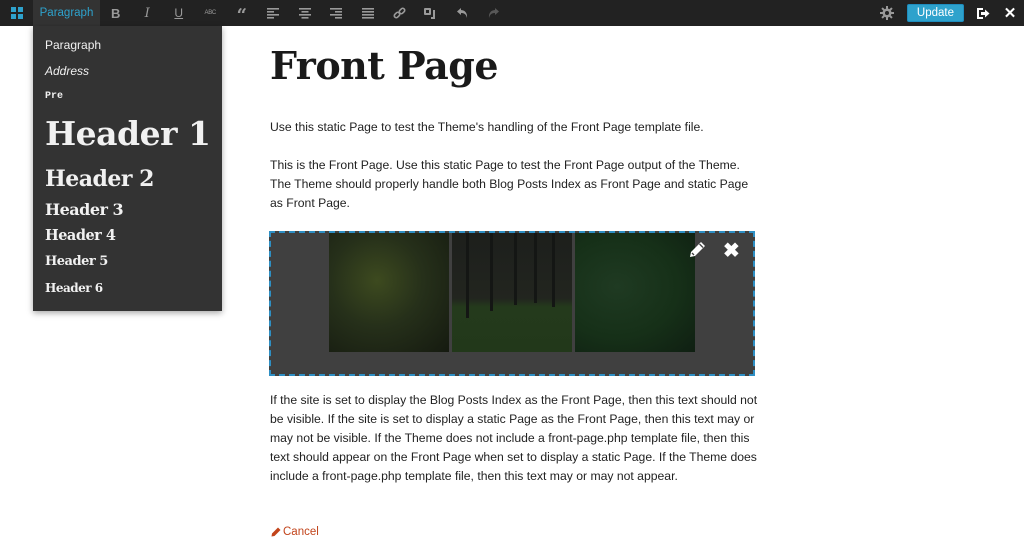 Image resolution: width=1024 pixels, height=559 pixels. I want to click on redo-icon, so click(494, 13).